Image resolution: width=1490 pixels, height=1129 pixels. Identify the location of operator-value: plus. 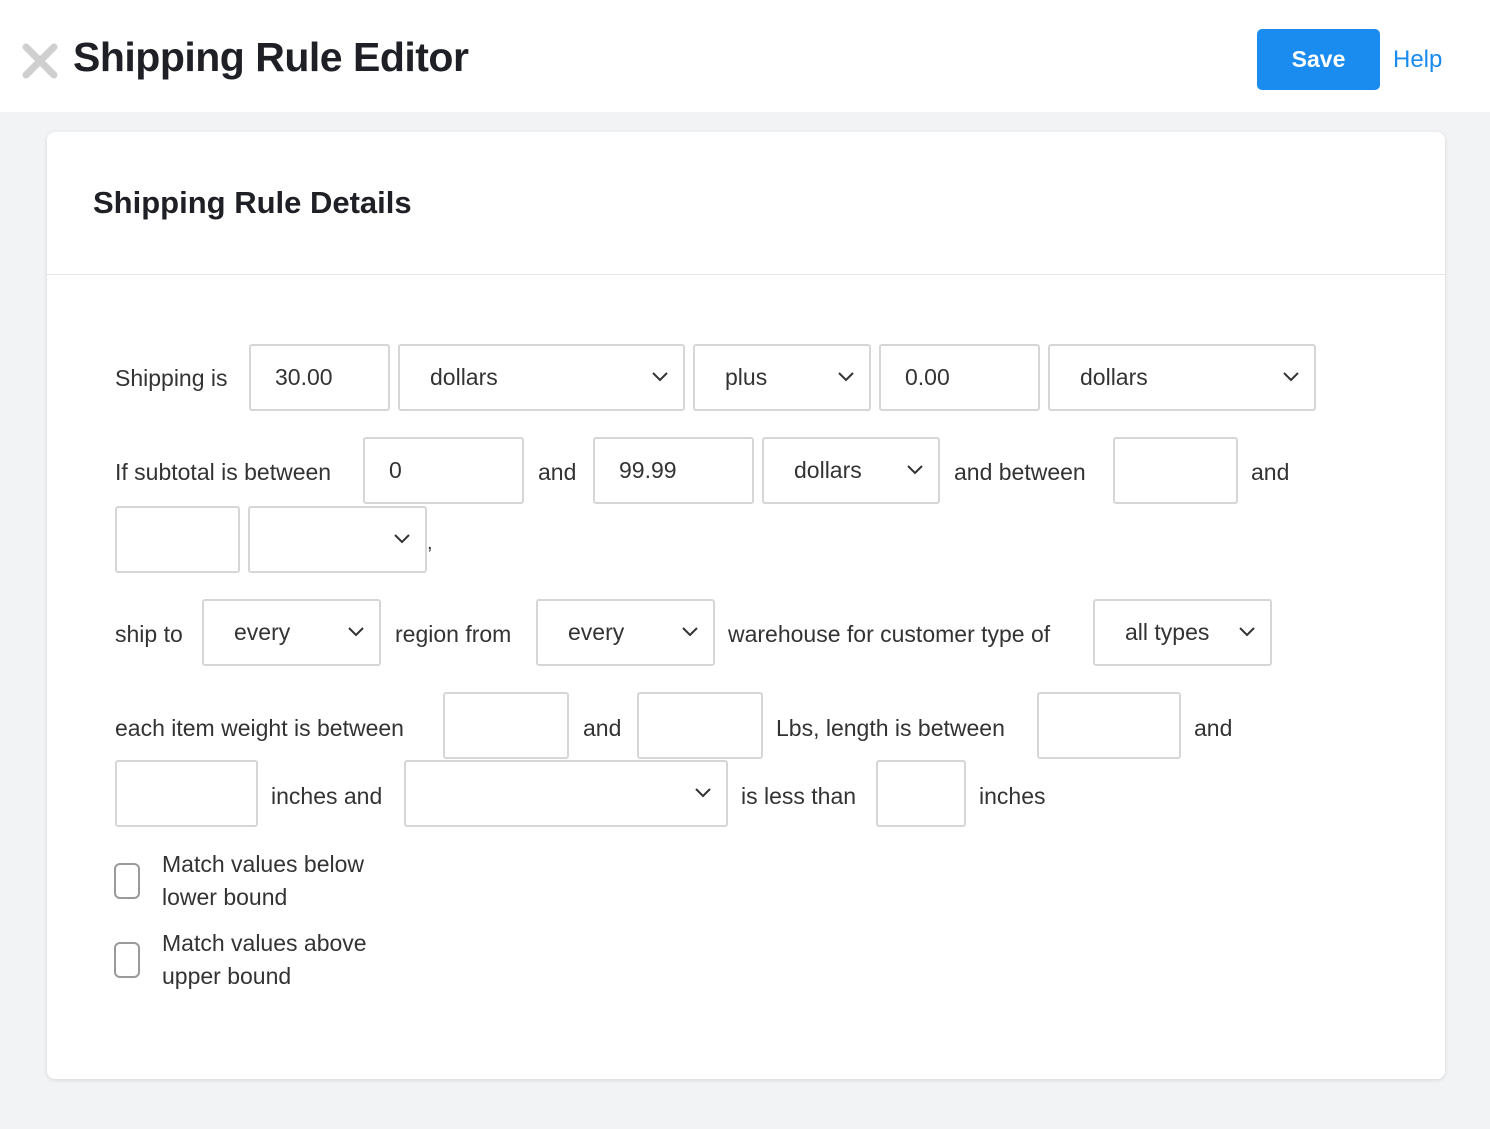
(746, 377).